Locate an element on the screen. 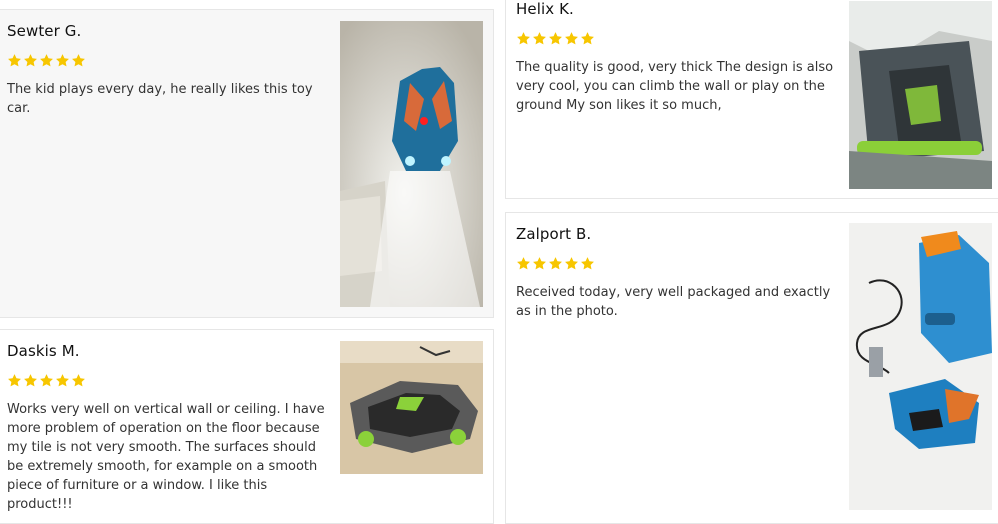  reviewer-name: Helix K. is located at coordinates (545, 9).